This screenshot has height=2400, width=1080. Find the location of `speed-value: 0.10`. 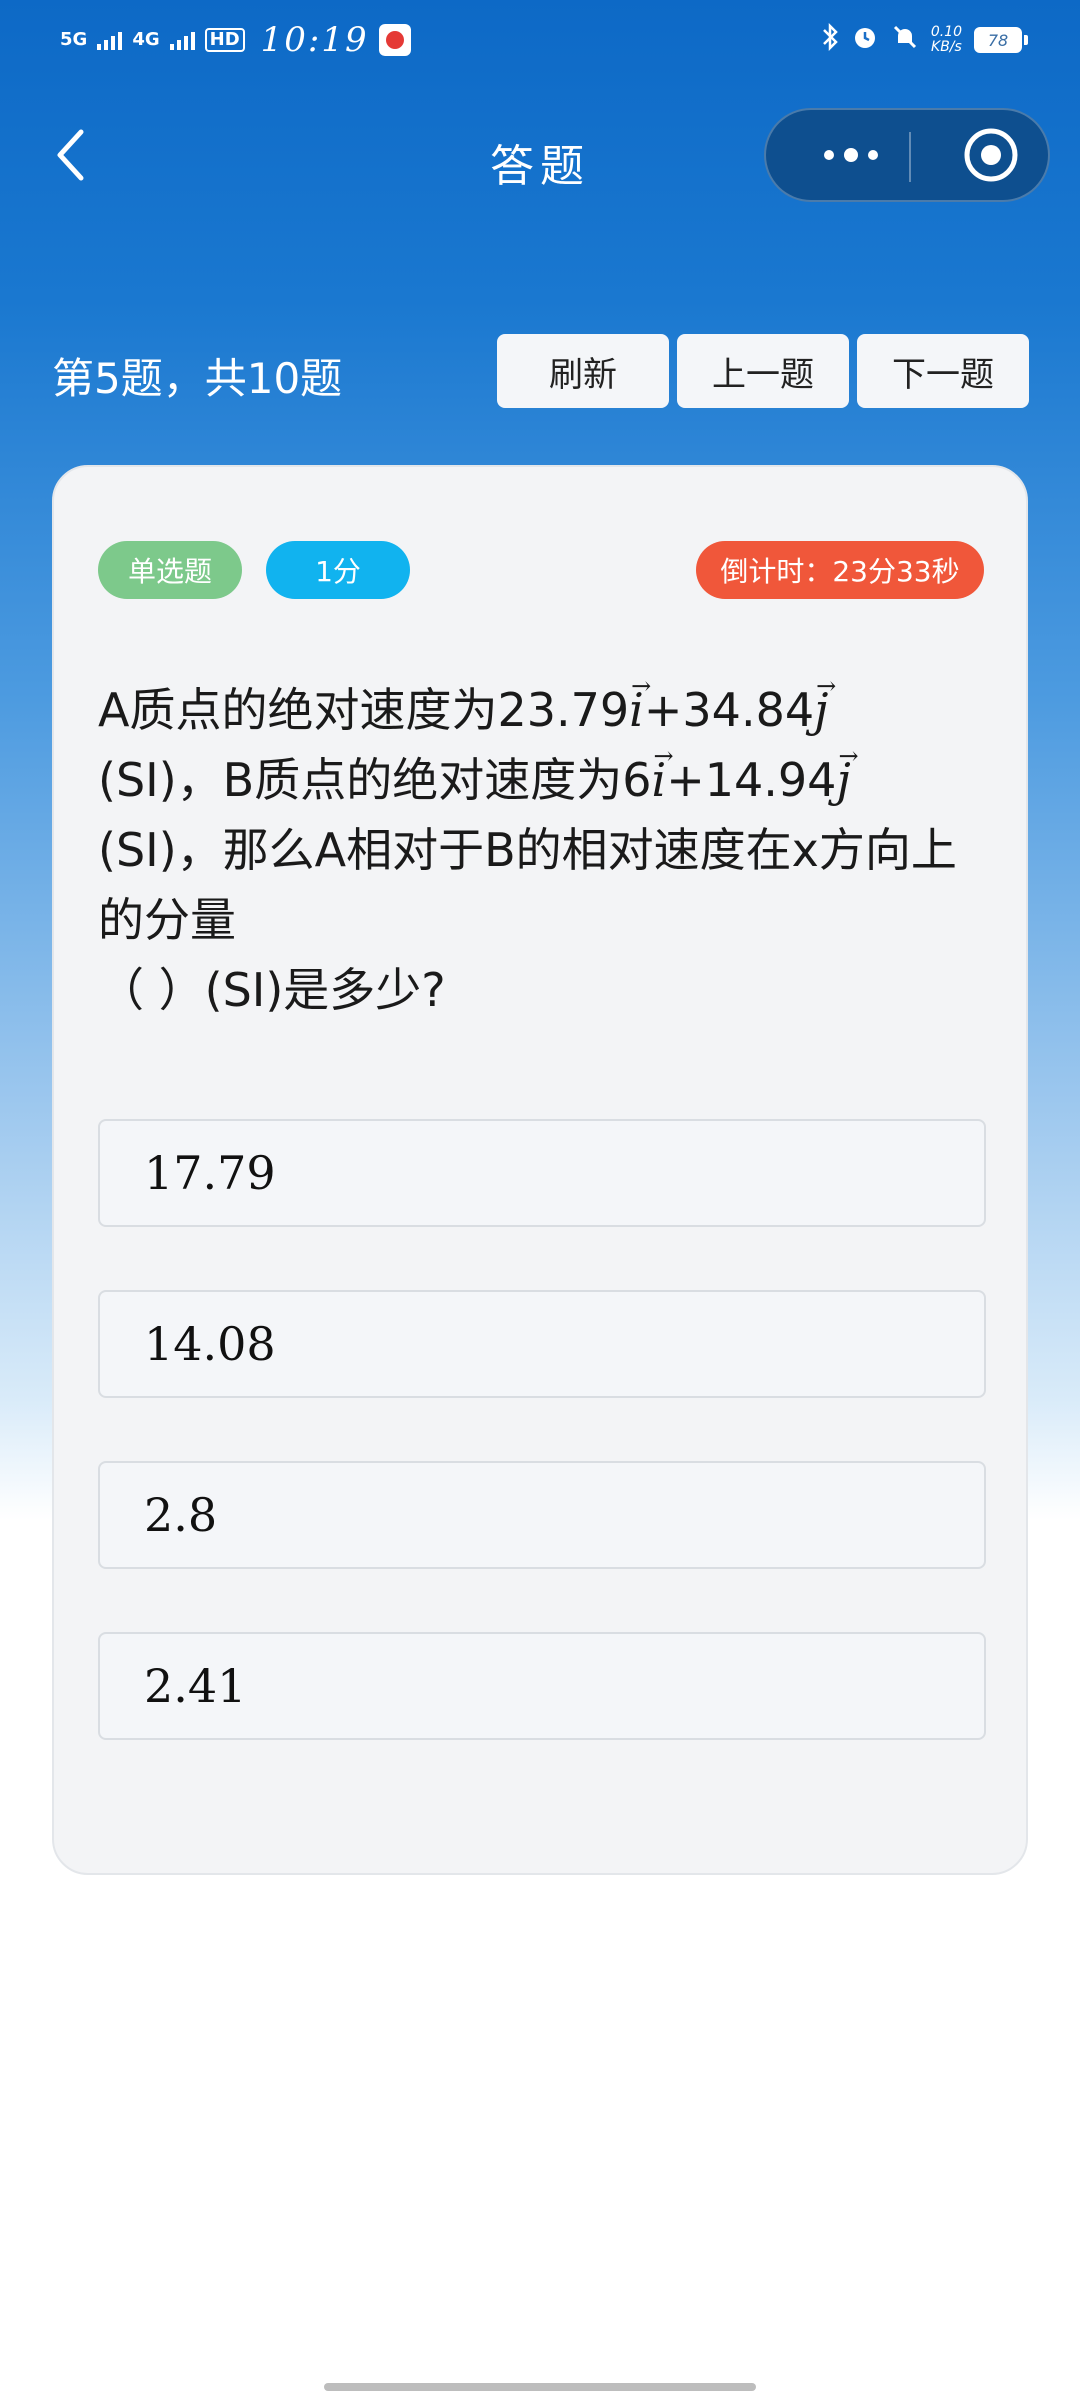

speed-value: 0.10 is located at coordinates (946, 32).